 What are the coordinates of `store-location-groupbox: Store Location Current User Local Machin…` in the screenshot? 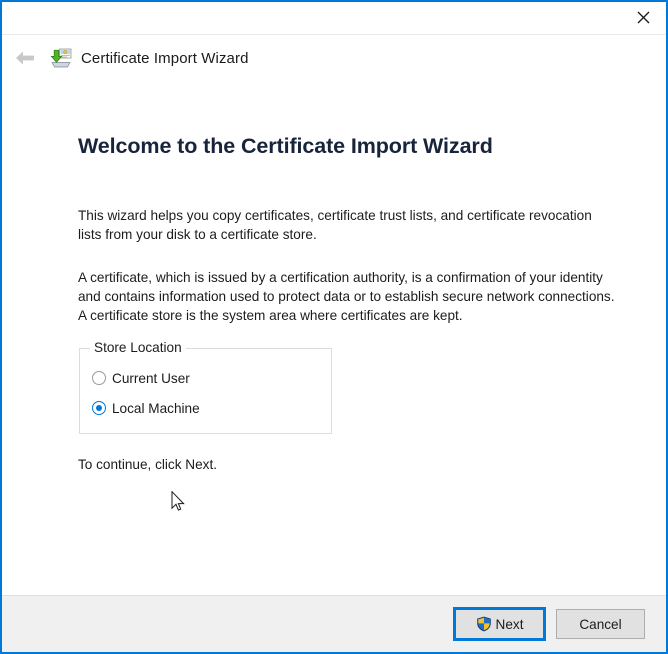 It's located at (205, 387).